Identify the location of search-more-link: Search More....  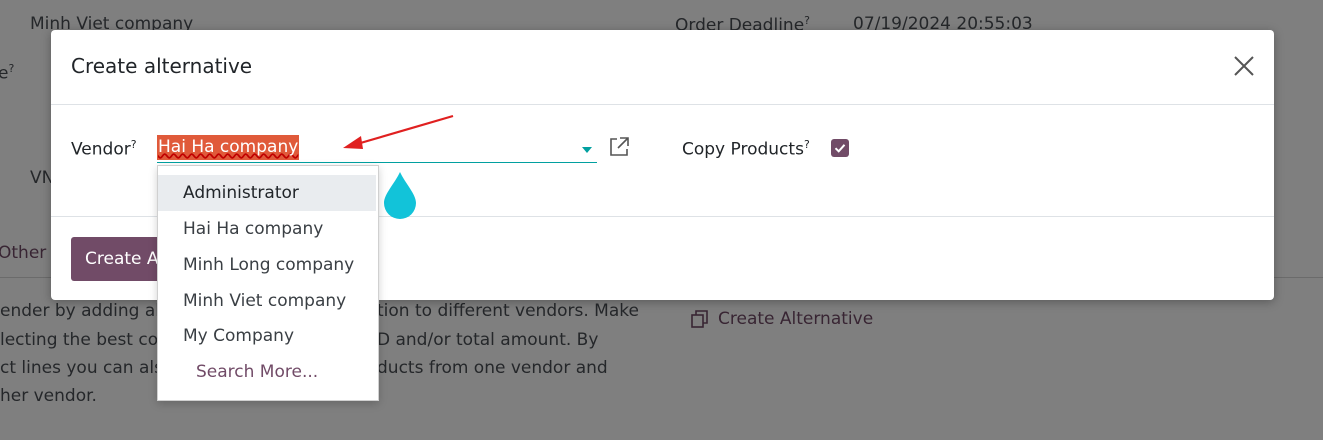
(268, 372).